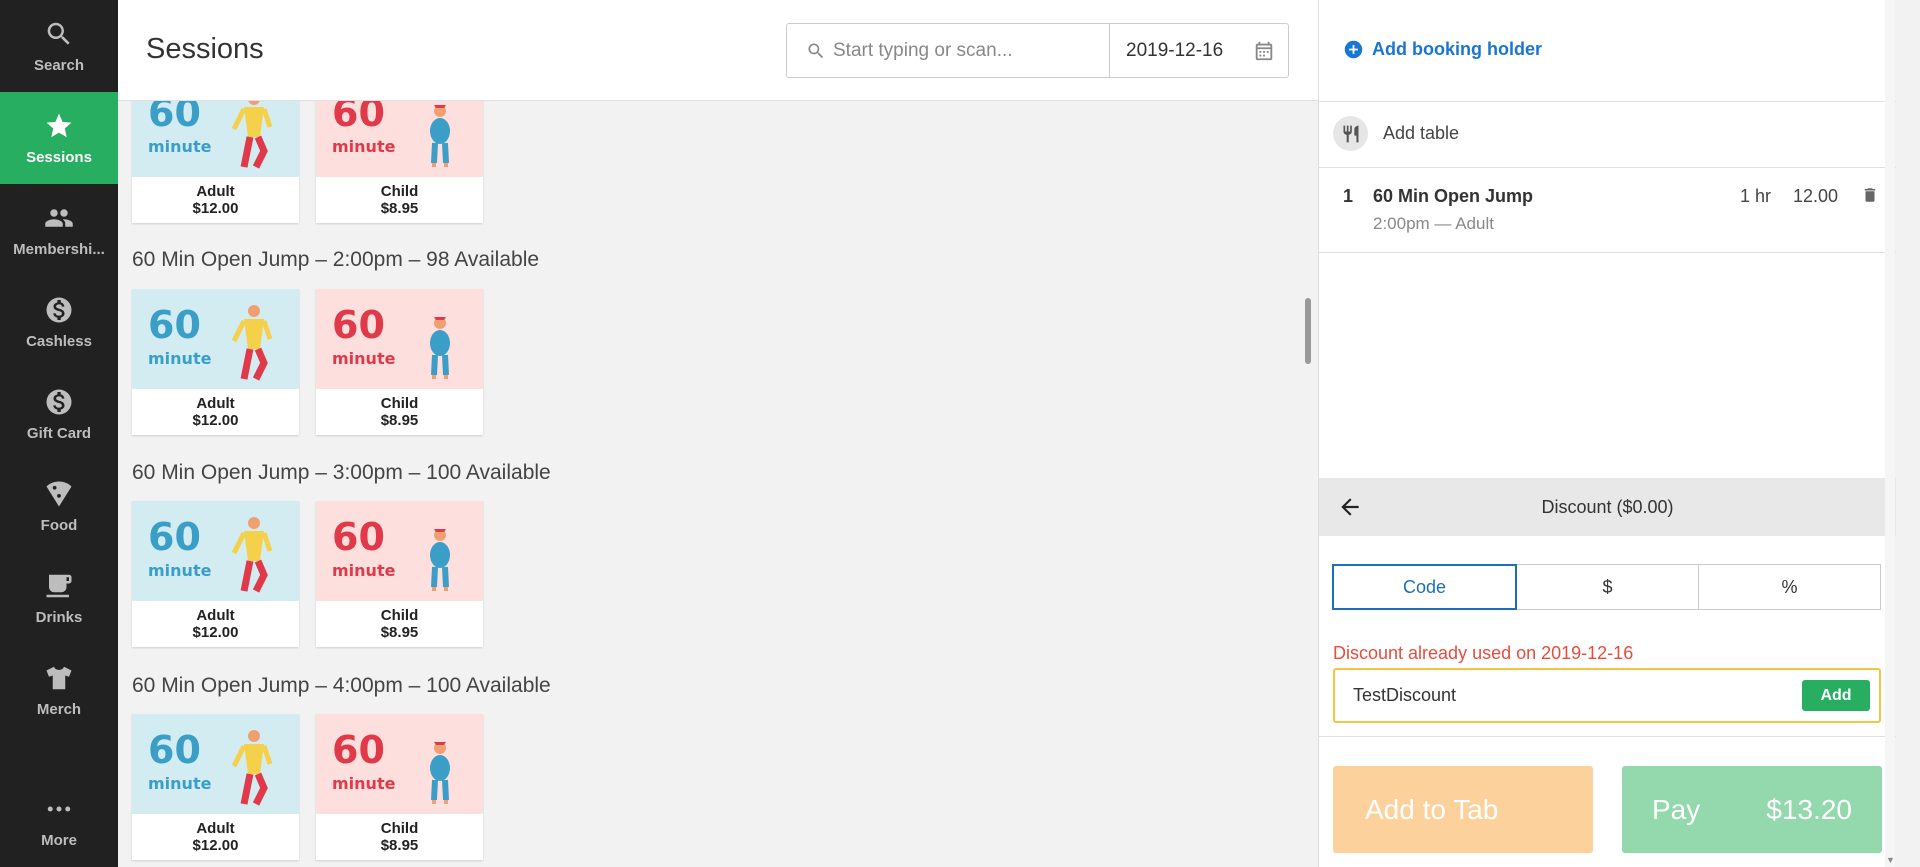  Describe the element at coordinates (336, 259) in the screenshot. I see `session-group-title: 60 Min Open Jump – 2:00pm – 98 Available` at that location.